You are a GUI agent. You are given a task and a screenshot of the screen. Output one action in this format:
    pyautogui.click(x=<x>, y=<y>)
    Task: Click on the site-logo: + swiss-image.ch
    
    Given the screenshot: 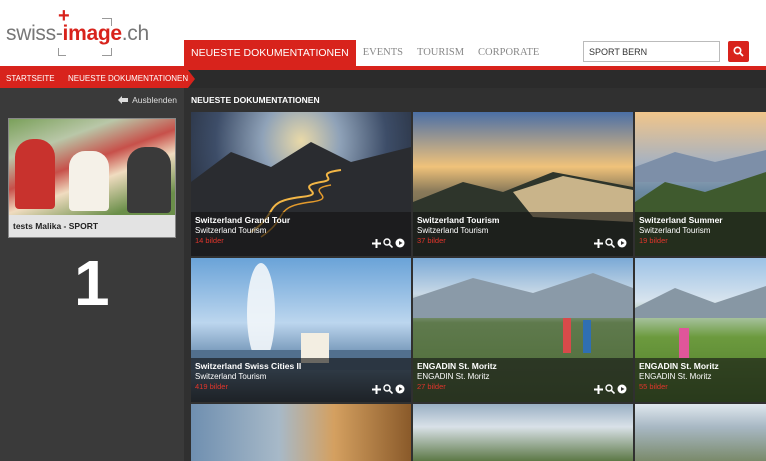 What is the action you would take?
    pyautogui.click(x=77, y=32)
    